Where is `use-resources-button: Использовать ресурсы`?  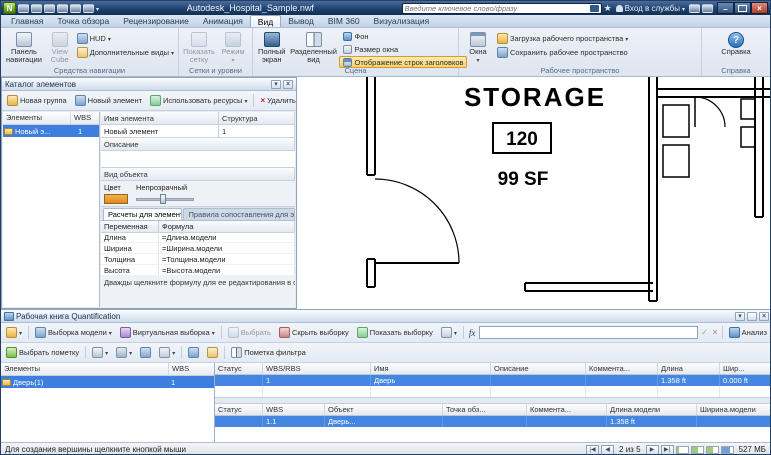 use-resources-button: Использовать ресурсы is located at coordinates (198, 100).